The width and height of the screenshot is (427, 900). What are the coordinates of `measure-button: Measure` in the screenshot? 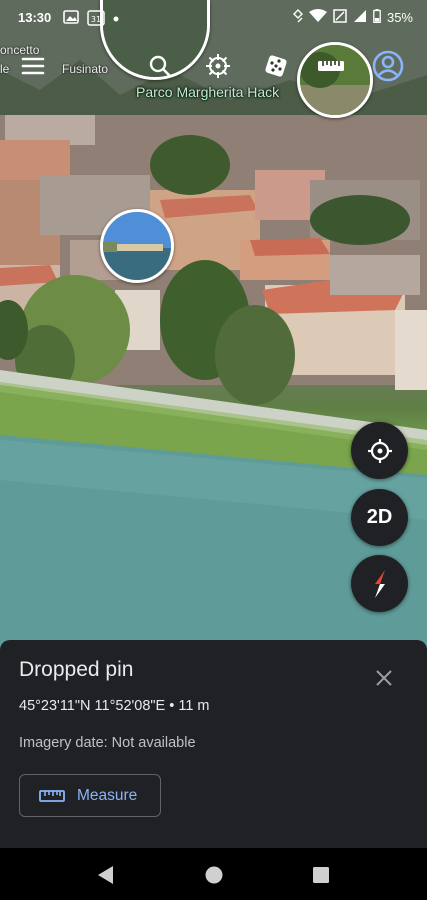 It's located at (90, 795).